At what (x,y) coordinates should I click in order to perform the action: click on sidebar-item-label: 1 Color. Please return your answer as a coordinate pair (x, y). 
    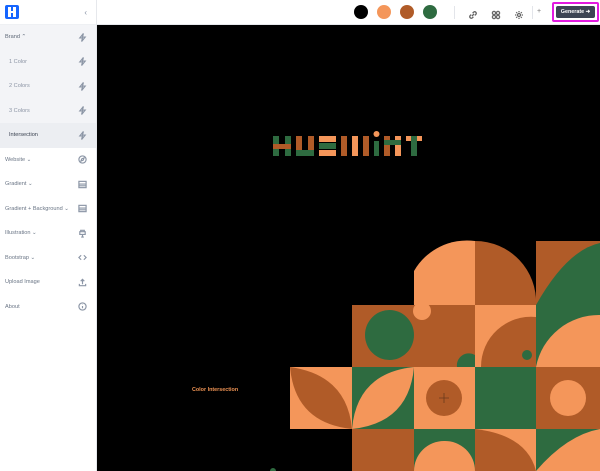
    Looking at the image, I should click on (18, 61).